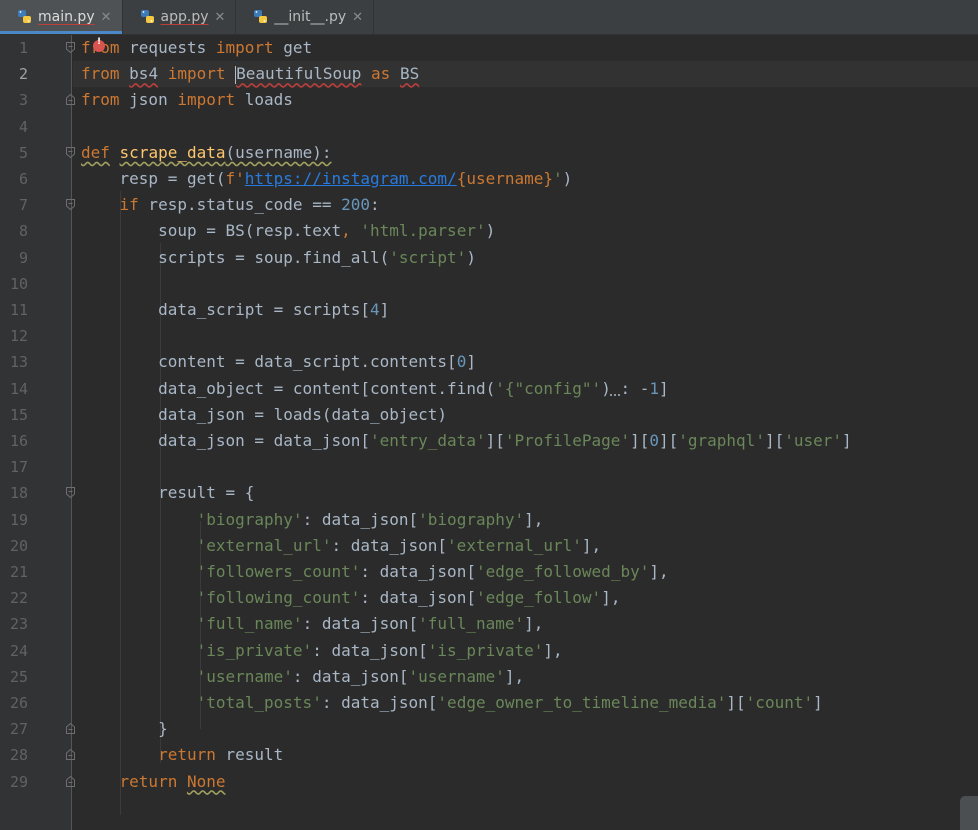 This screenshot has height=830, width=978. Describe the element at coordinates (37, 493) in the screenshot. I see `gutter-row: 18` at that location.